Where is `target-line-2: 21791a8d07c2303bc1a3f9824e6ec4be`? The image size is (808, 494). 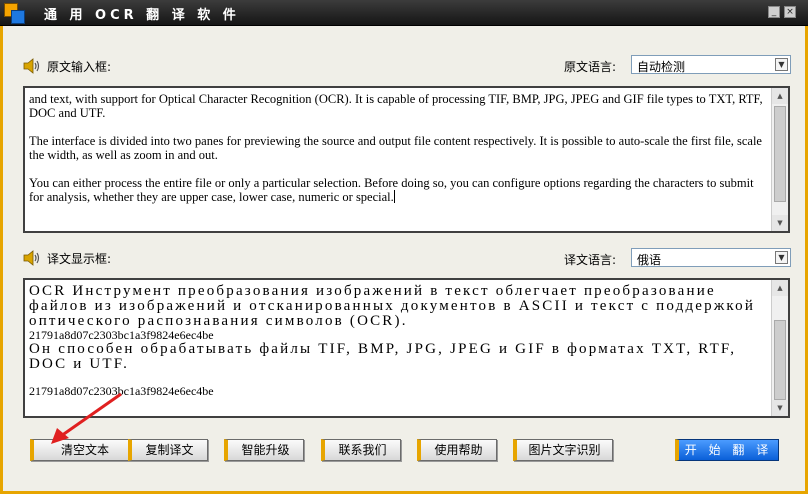 target-line-2: 21791a8d07c2303bc1a3f9824e6ec4be is located at coordinates (121, 335).